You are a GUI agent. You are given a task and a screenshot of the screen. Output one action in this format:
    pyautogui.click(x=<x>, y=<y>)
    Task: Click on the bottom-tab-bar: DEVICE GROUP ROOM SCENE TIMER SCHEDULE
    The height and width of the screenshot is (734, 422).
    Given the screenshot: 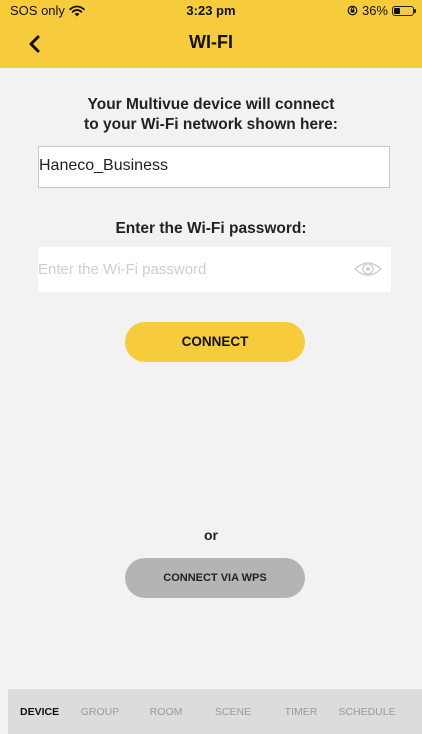 What is the action you would take?
    pyautogui.click(x=215, y=711)
    